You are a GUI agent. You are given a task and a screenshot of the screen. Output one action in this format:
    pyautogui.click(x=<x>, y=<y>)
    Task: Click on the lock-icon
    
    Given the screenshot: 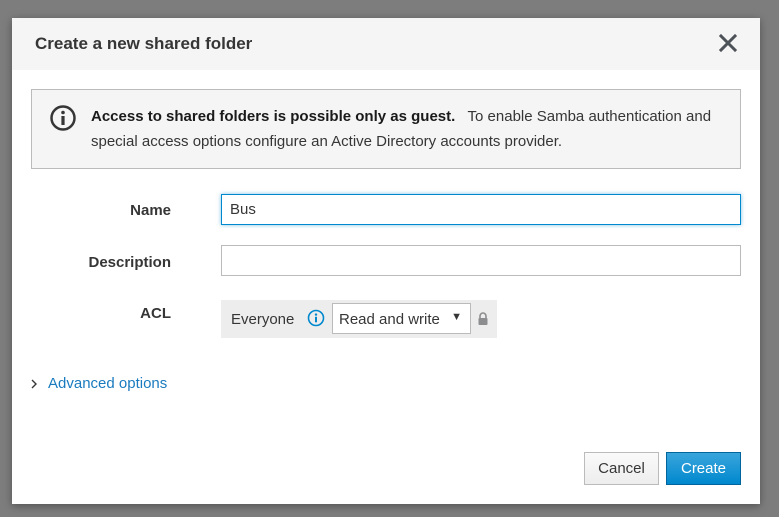 What is the action you would take?
    pyautogui.click(x=483, y=318)
    